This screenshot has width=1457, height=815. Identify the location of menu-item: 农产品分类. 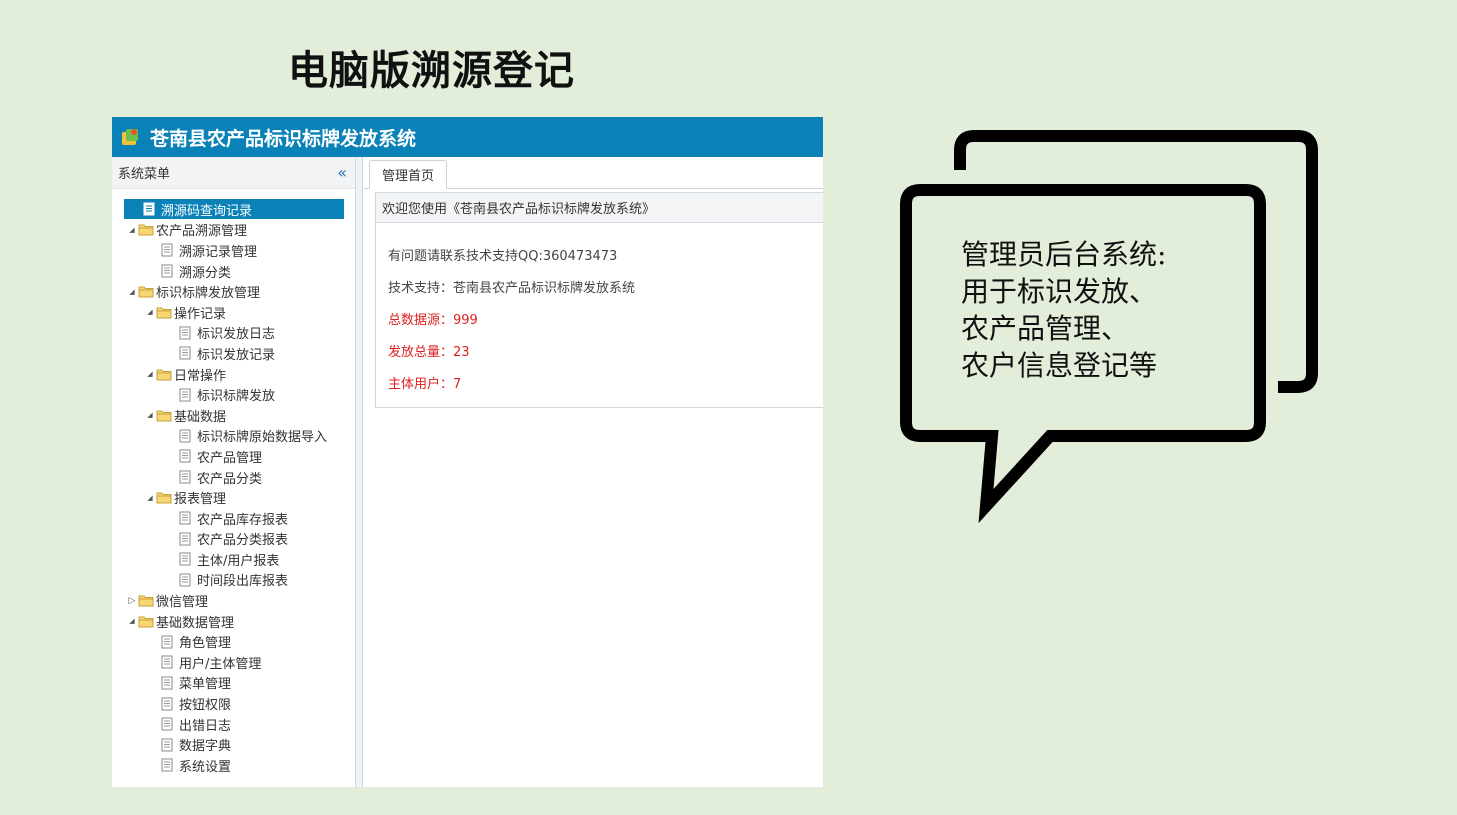
(233, 477).